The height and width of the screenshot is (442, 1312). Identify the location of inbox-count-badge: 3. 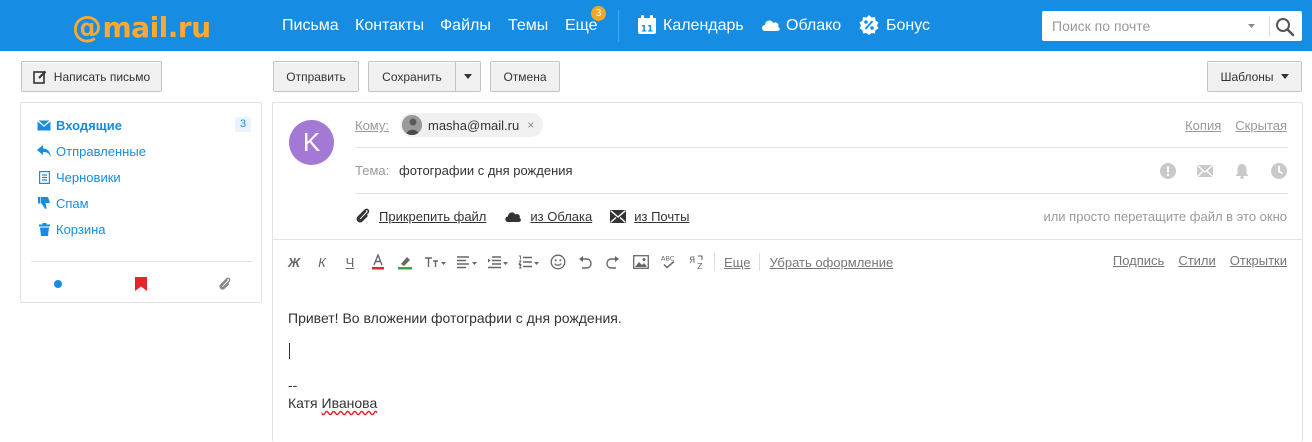
(243, 124).